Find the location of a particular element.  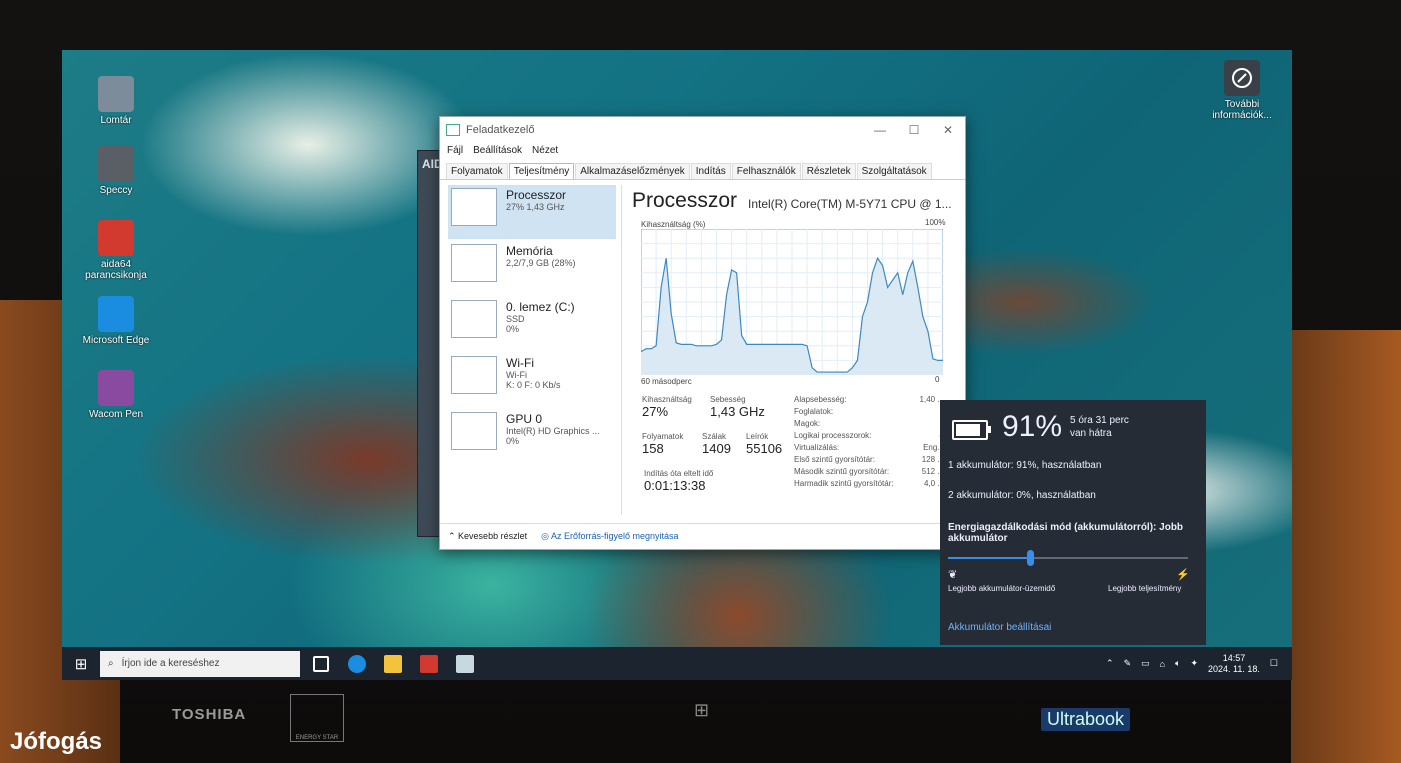

spec-key: Első szintű gyorsítótár: is located at coordinates (834, 459).